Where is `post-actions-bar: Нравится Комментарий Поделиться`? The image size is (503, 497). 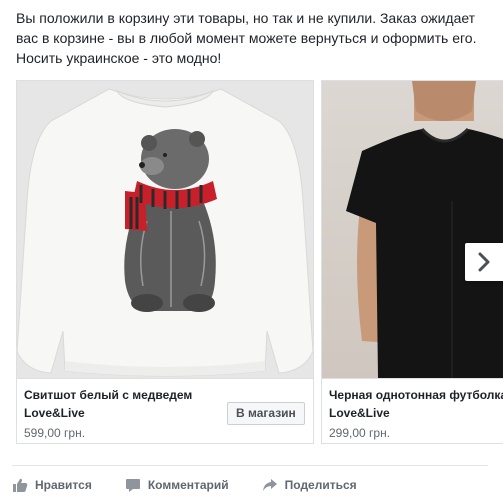 post-actions-bar: Нравится Комментарий Поделиться is located at coordinates (252, 485).